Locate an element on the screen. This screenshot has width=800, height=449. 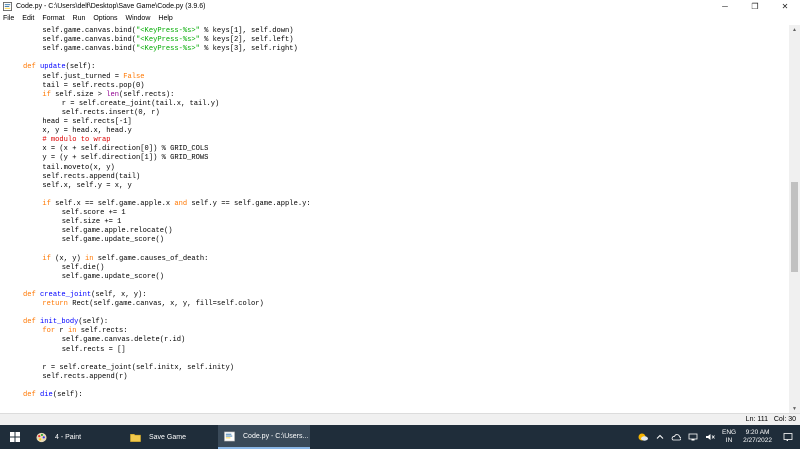
menu-bar: File Edit Format Run Options Window Help is located at coordinates (400, 18).